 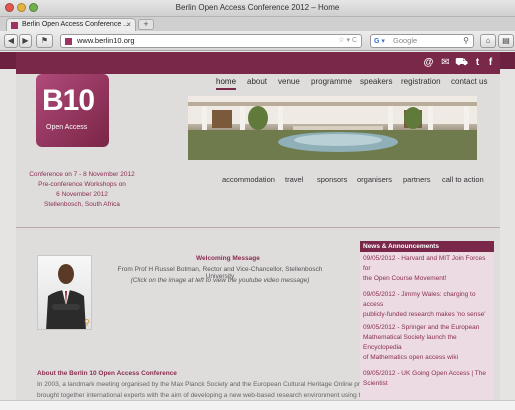 I want to click on nav-home: home, so click(x=226, y=83).